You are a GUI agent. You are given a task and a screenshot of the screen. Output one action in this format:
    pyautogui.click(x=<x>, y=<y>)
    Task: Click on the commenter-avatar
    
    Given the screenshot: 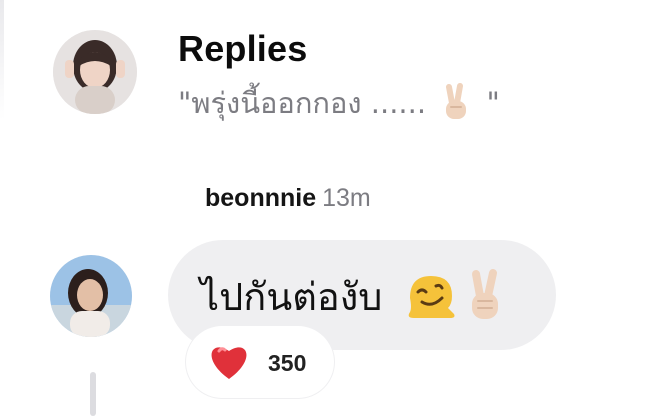 What is the action you would take?
    pyautogui.click(x=91, y=296)
    